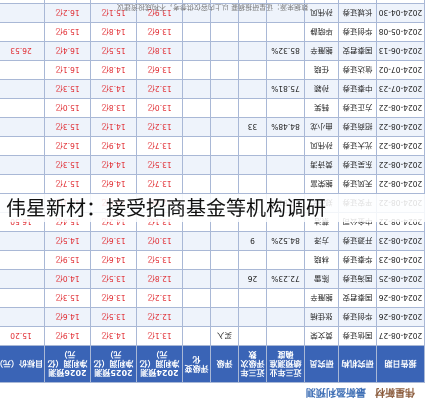 The image size is (425, 400). I want to click on table-row: 2024-07-02 信达证券 任晓 13.6亿 14.8亿 16.1亿, so click(212, 70).